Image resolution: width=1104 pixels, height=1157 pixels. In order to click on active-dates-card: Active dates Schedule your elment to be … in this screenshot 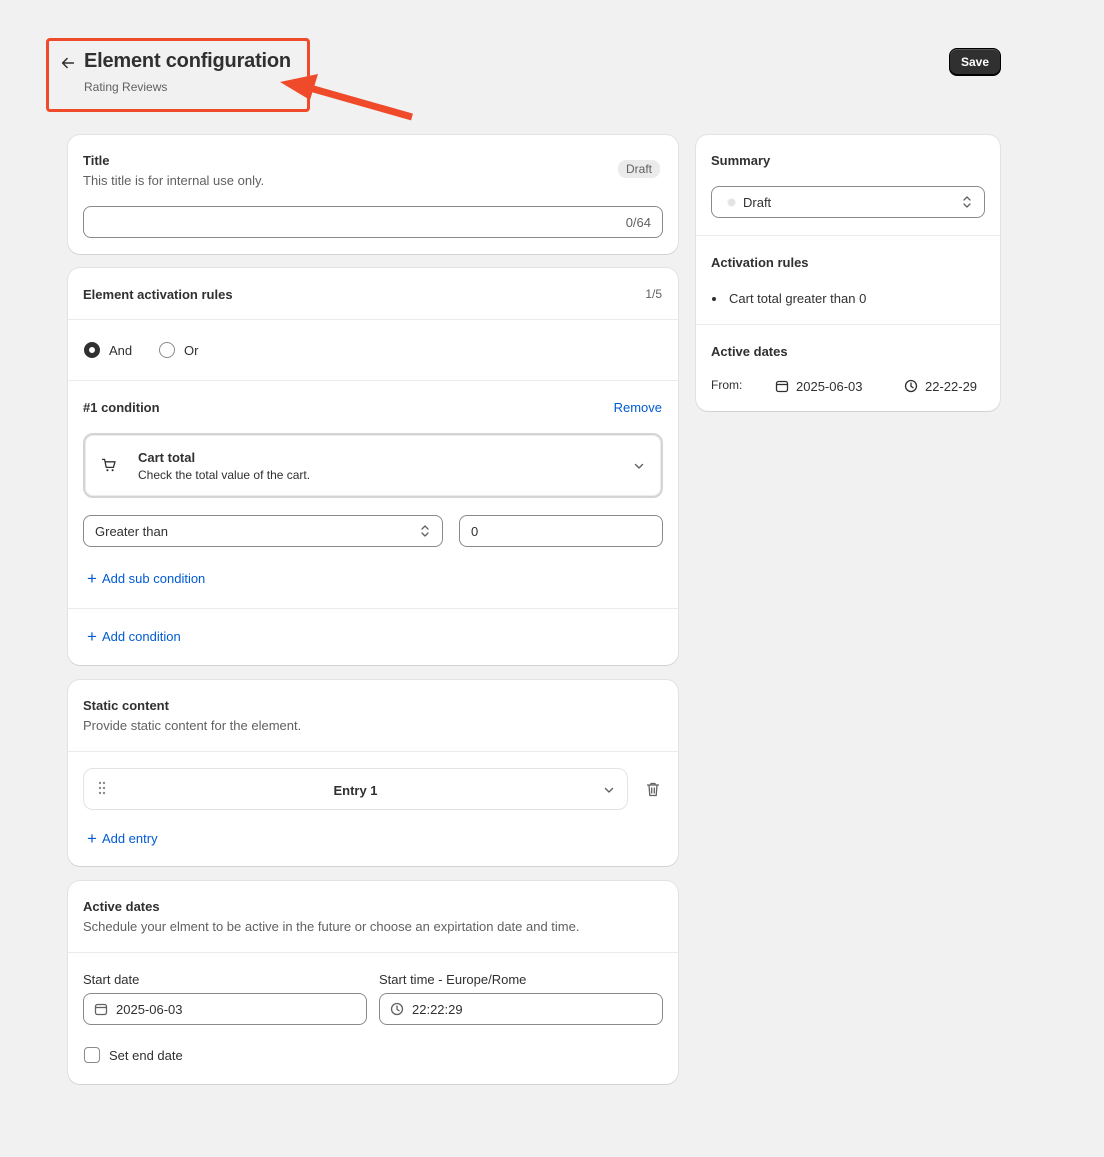, I will do `click(373, 982)`.